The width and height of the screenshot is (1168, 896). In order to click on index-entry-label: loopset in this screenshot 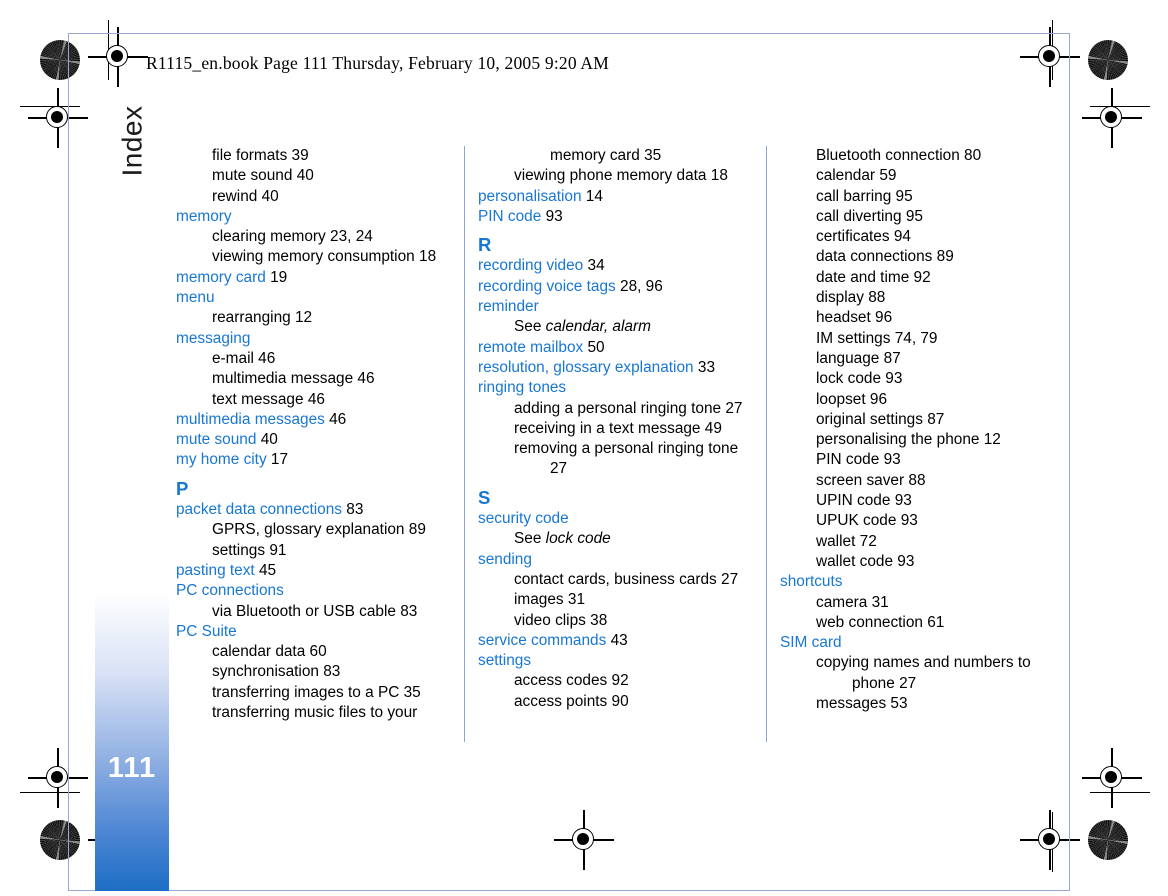, I will do `click(841, 399)`.